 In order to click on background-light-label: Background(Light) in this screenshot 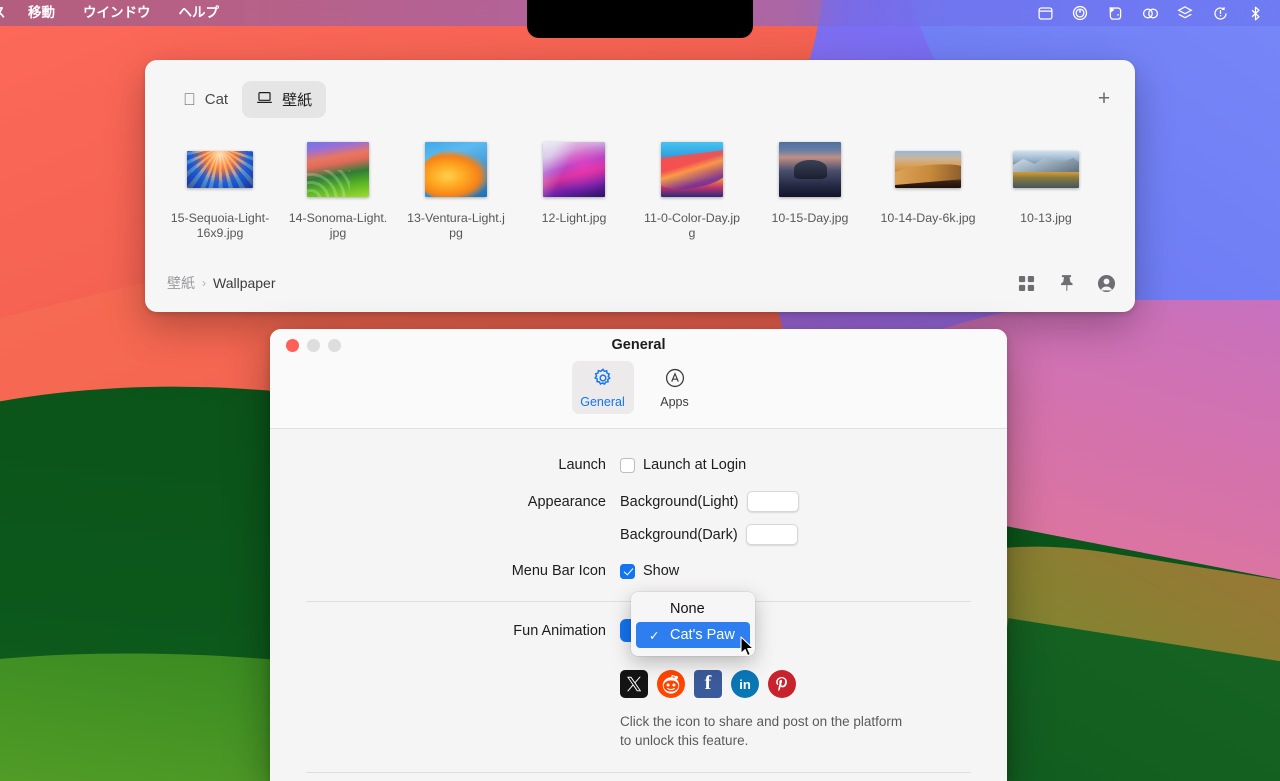, I will do `click(679, 501)`.